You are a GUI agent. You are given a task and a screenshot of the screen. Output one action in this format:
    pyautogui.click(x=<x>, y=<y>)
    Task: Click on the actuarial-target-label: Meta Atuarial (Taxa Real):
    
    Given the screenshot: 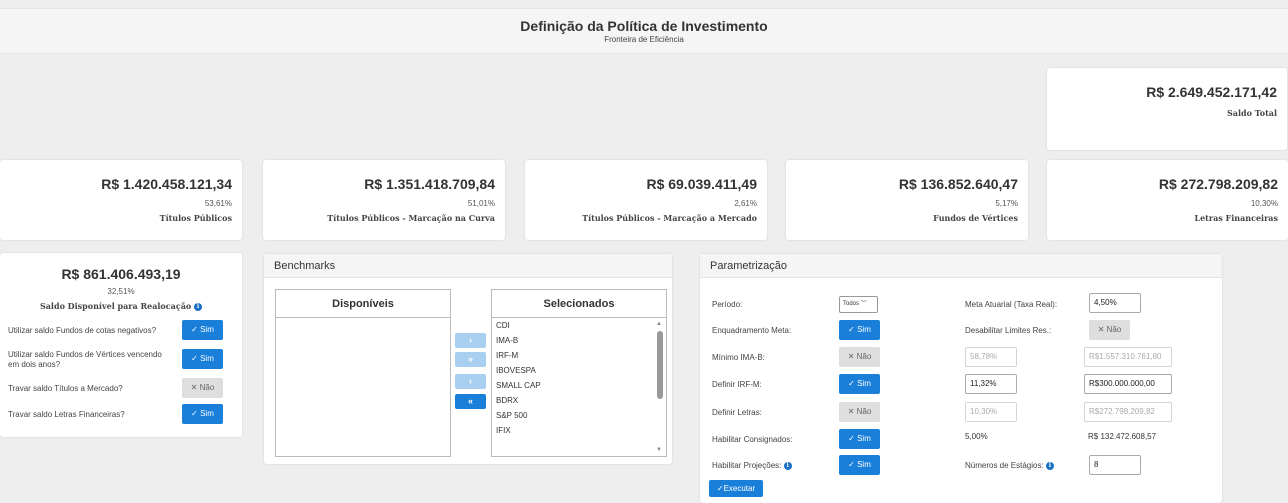 What is the action you would take?
    pyautogui.click(x=1011, y=304)
    